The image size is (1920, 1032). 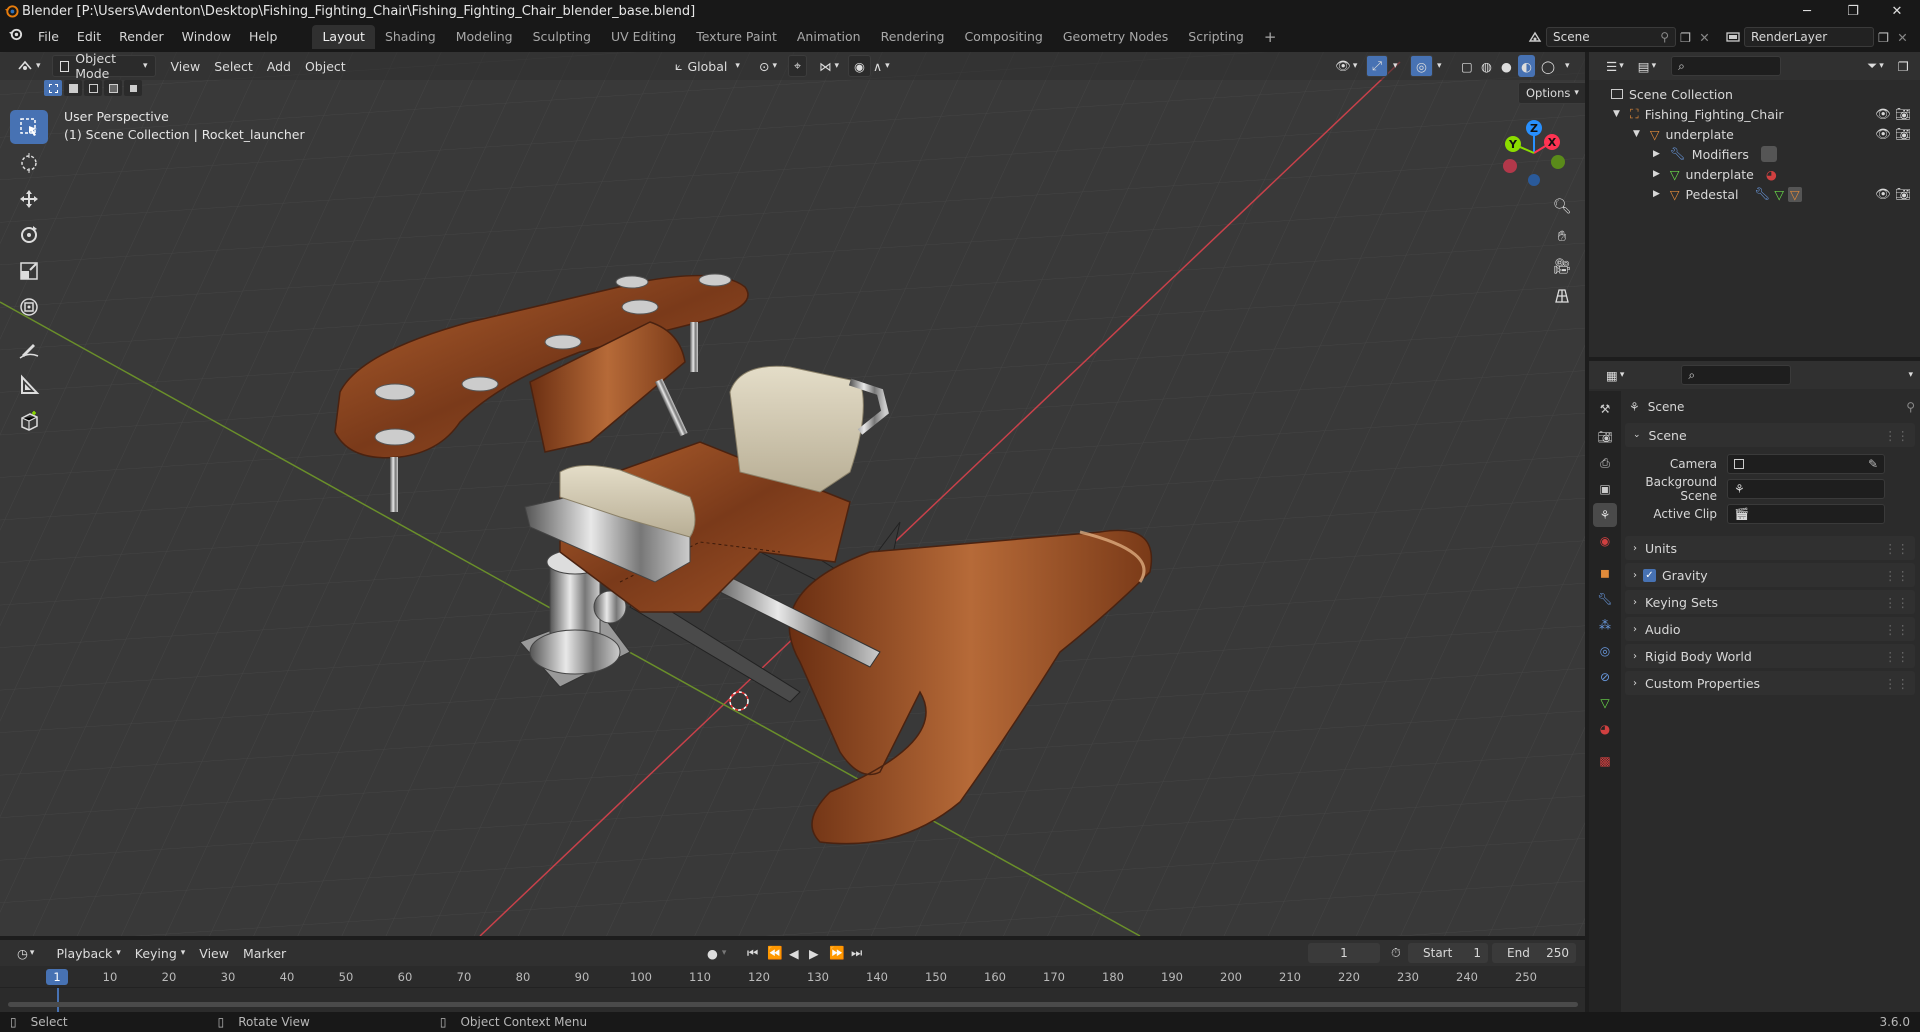 What do you see at coordinates (1344, 953) in the screenshot?
I see `current-frame-field: 1` at bounding box center [1344, 953].